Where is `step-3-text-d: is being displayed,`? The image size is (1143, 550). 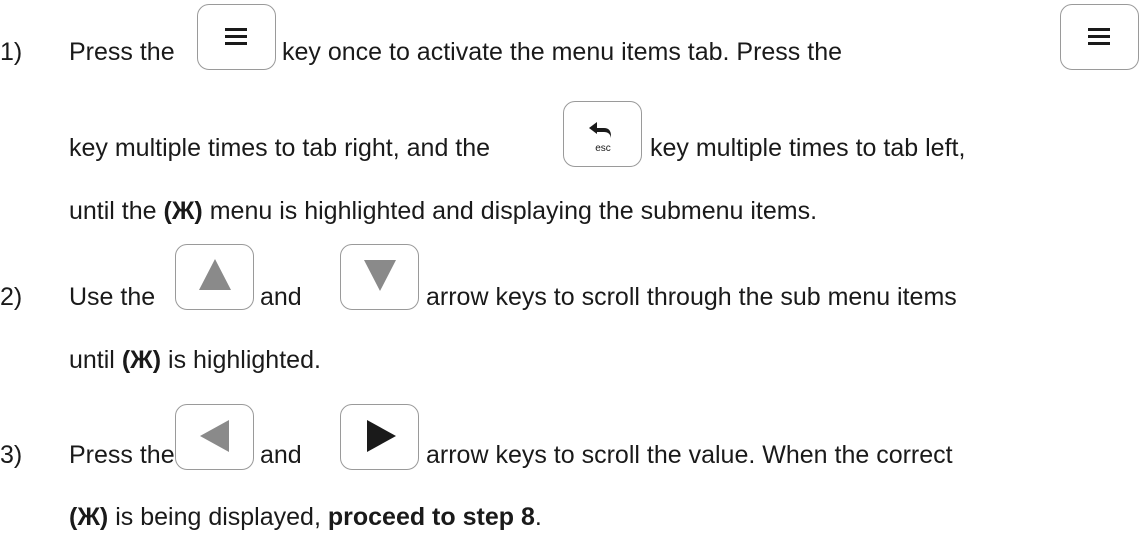 step-3-text-d: is being displayed, is located at coordinates (218, 517).